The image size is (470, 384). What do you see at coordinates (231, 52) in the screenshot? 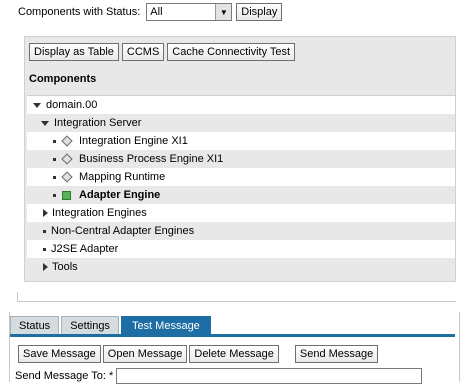
I see `cache-connectivity-test-button: Cache Connectivity Test` at bounding box center [231, 52].